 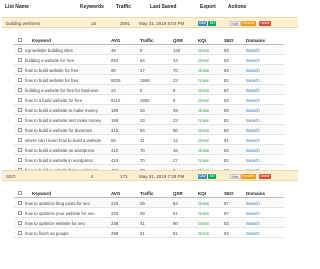 I want to click on keyword-seo: 82, so click(x=226, y=233).